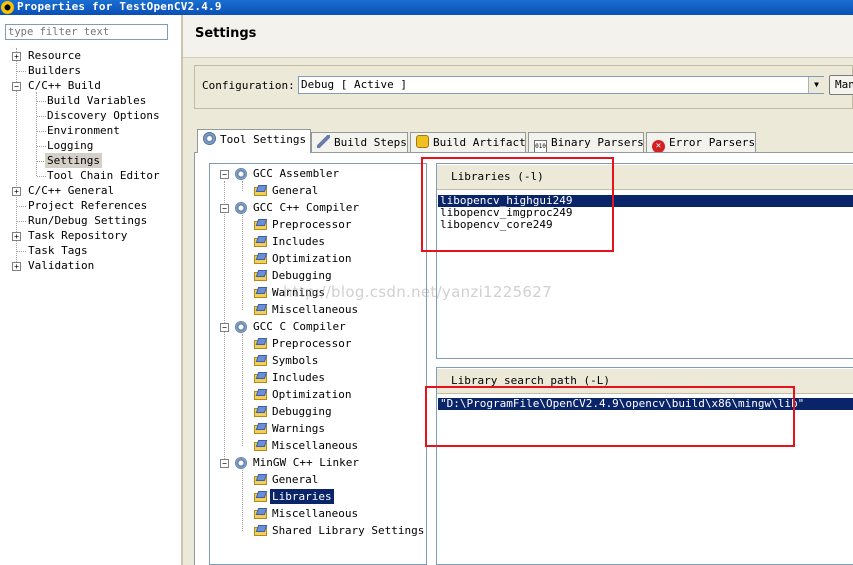 The width and height of the screenshot is (853, 565). I want to click on artifact-icon, so click(422, 141).